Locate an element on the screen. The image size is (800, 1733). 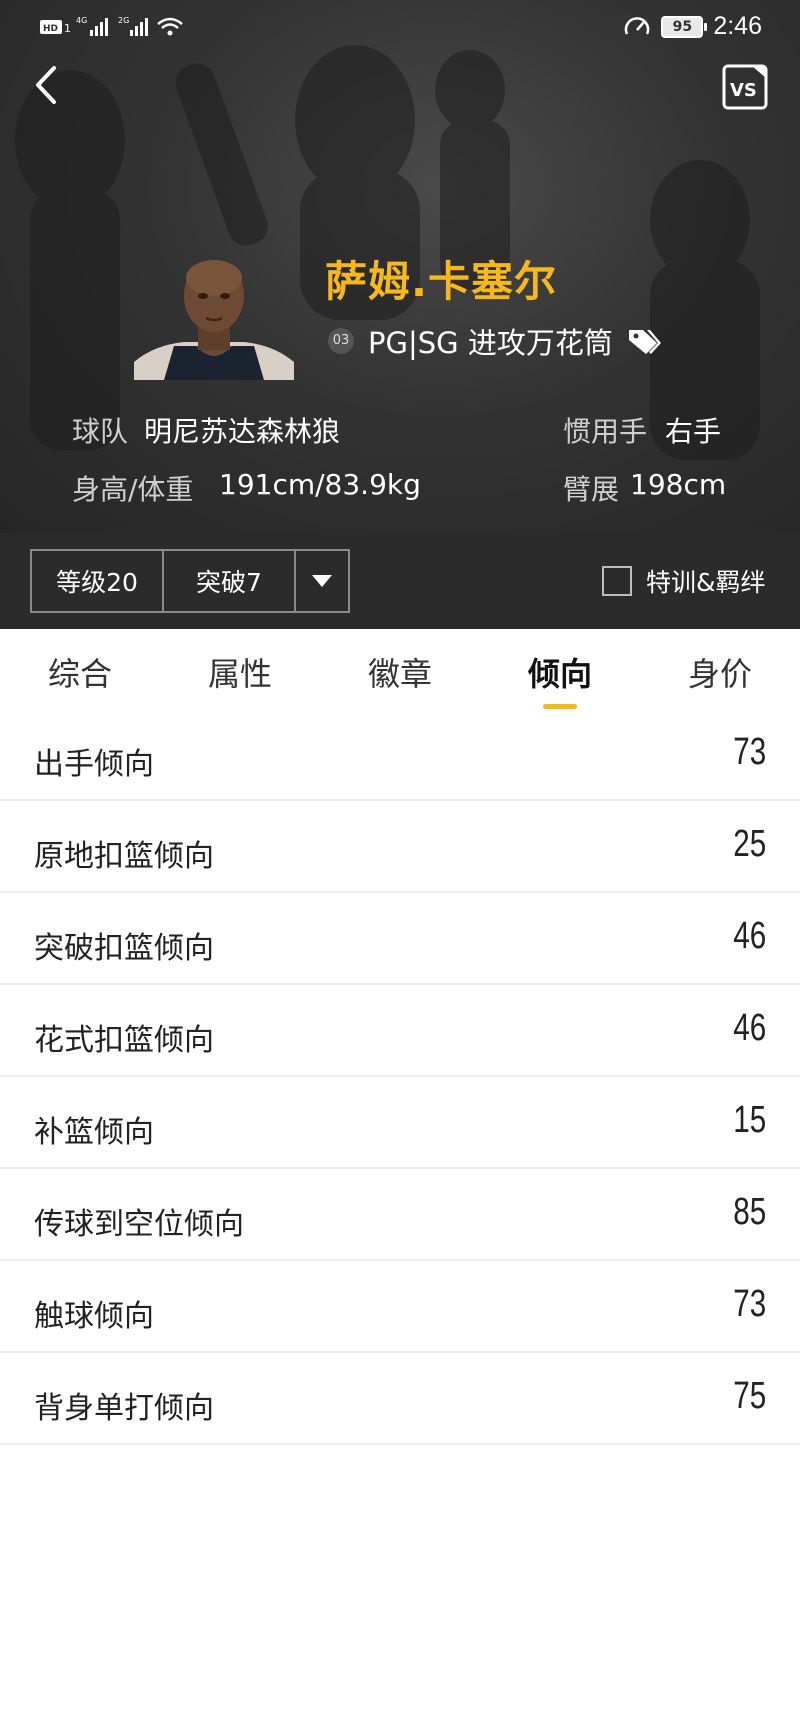
status-right: 95 2:46 is located at coordinates (692, 26).